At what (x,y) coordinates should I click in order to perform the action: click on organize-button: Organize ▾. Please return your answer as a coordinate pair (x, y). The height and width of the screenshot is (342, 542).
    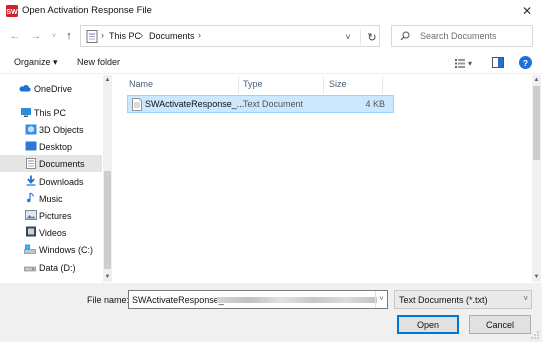
    Looking at the image, I should click on (36, 62).